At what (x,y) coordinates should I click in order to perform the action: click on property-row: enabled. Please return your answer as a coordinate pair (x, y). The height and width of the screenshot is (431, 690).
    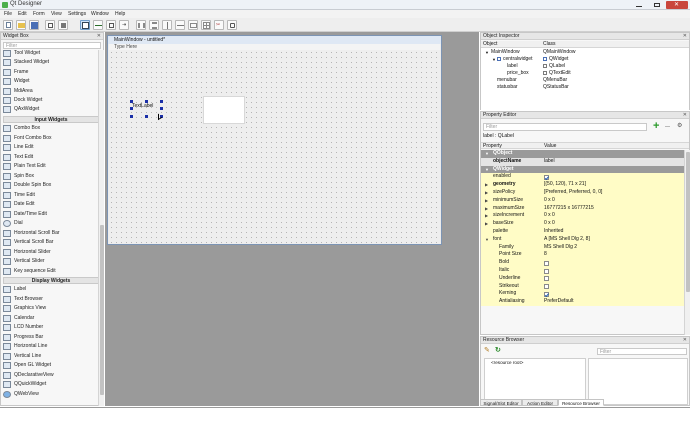
    Looking at the image, I should click on (583, 177).